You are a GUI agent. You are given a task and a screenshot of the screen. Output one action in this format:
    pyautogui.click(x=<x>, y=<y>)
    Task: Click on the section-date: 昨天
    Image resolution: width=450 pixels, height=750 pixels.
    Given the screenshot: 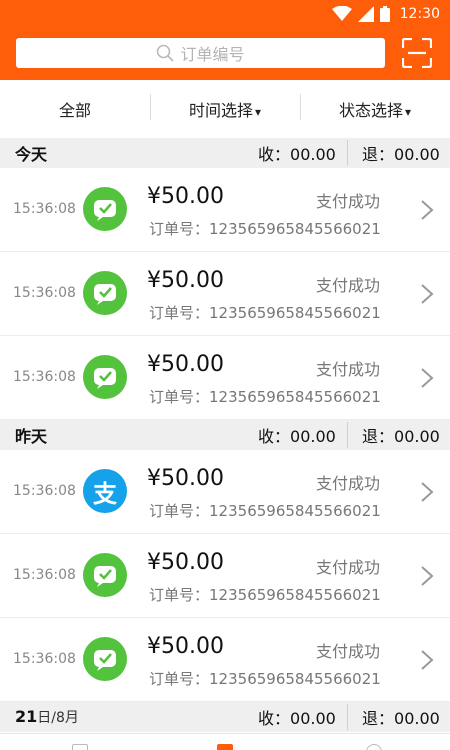 What is the action you would take?
    pyautogui.click(x=31, y=436)
    